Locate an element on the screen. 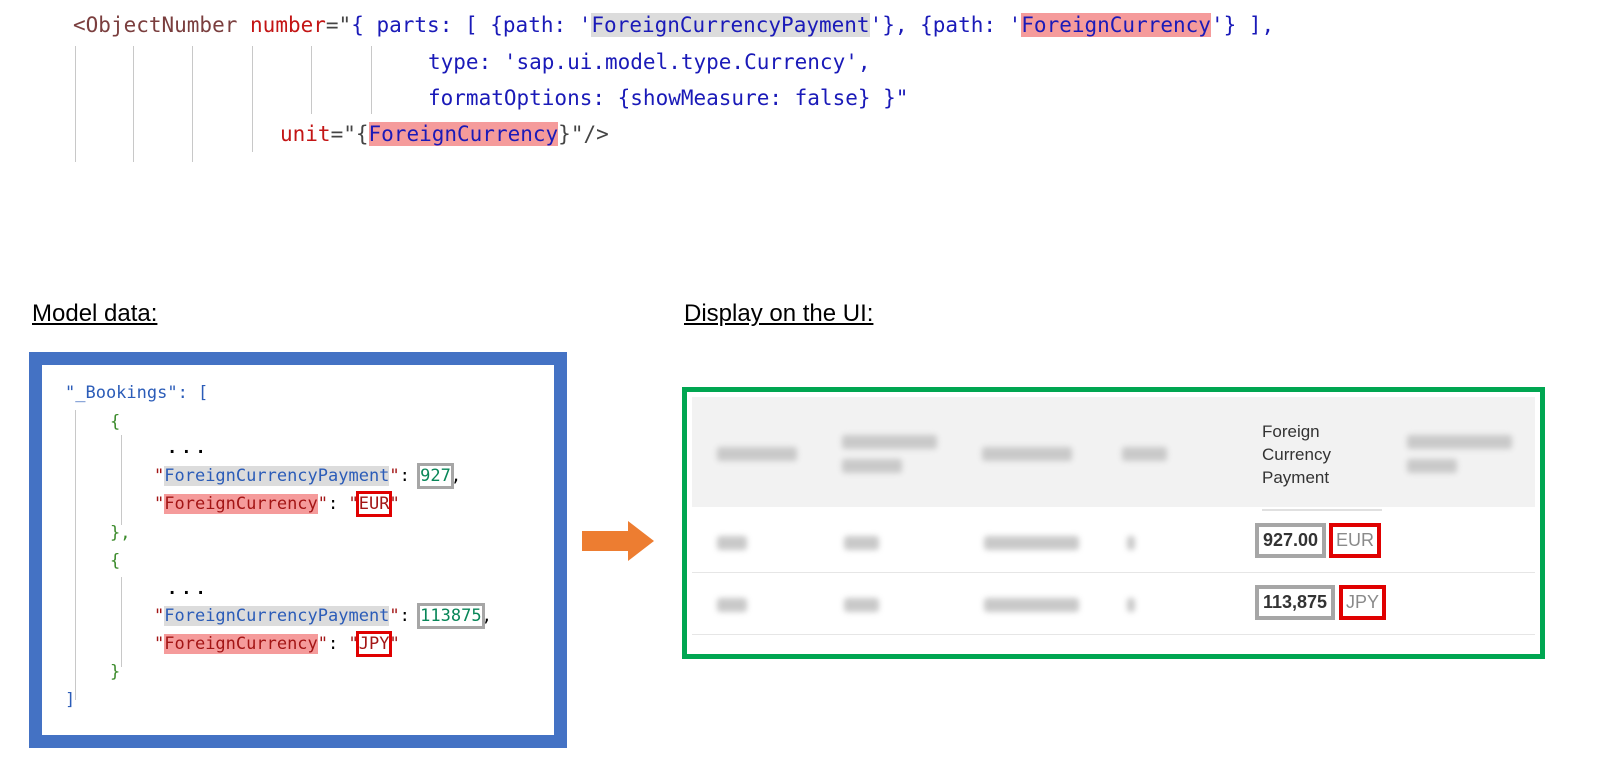 The width and height of the screenshot is (1600, 762). header-divider is located at coordinates (1322, 510).